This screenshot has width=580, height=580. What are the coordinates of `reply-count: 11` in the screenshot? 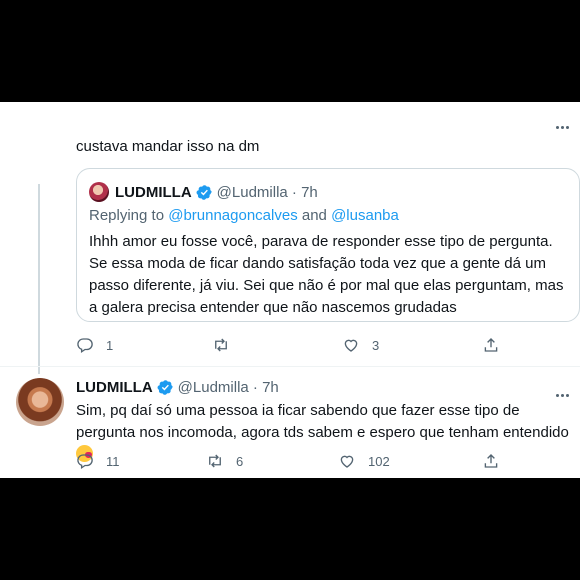 It's located at (113, 461).